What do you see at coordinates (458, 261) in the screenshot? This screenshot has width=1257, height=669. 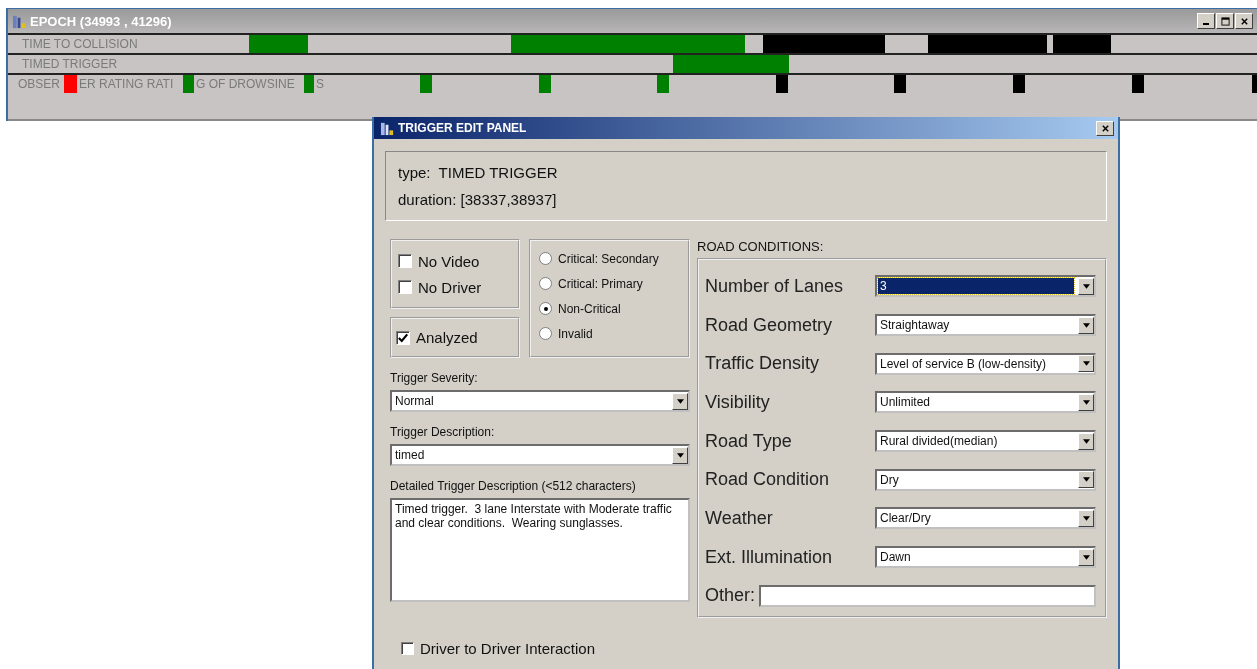 I see `checkbox: No Video` at bounding box center [458, 261].